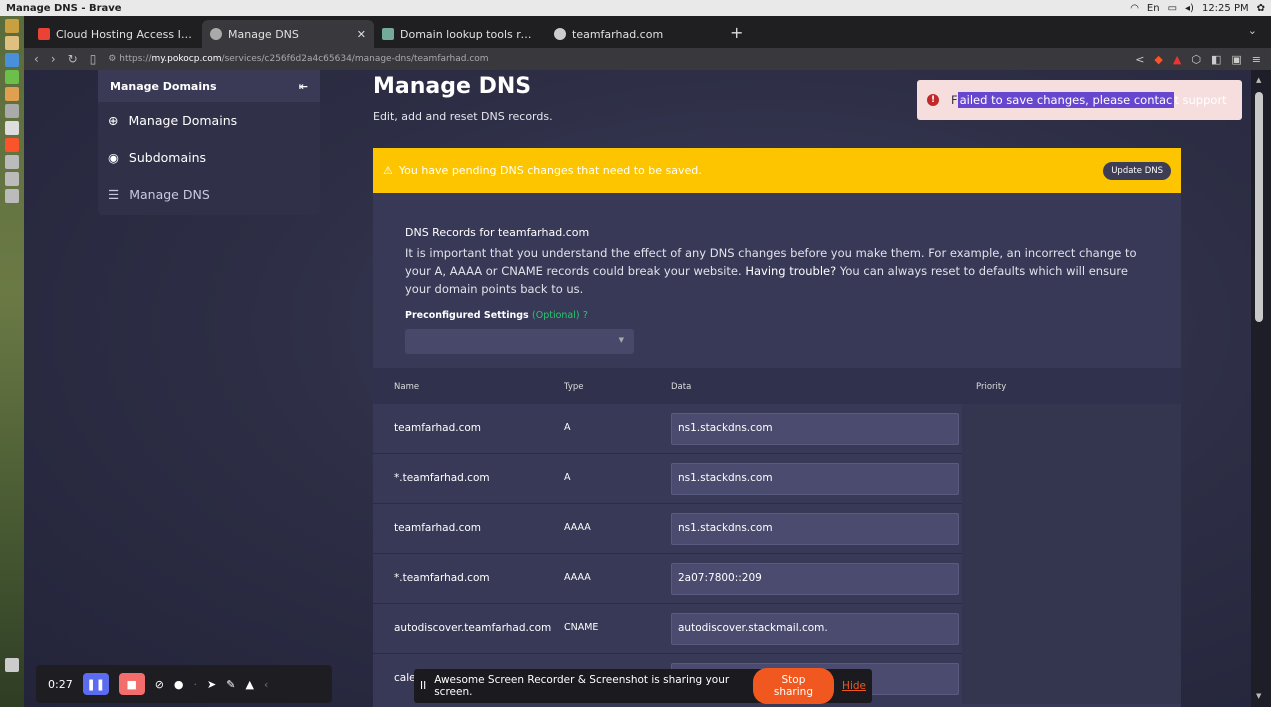 This screenshot has height=707, width=1271. I want to click on update-dns-button: Update DNS, so click(1137, 170).